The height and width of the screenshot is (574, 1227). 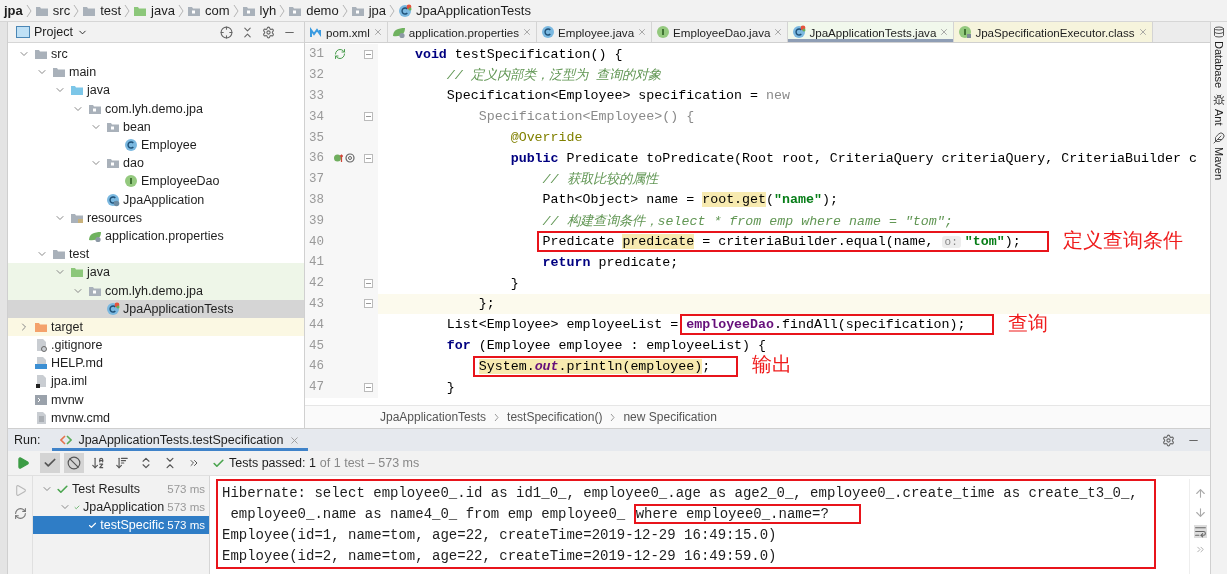 I want to click on editor-tab: JpaApplicationTests.java, so click(x=871, y=32).